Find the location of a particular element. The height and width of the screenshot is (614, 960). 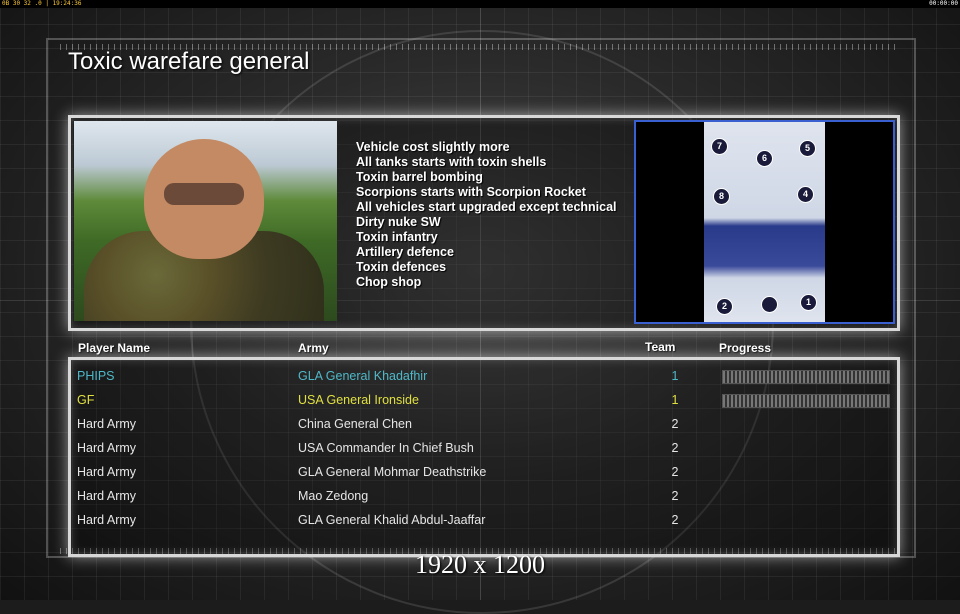

player-name: GF is located at coordinates (86, 400).